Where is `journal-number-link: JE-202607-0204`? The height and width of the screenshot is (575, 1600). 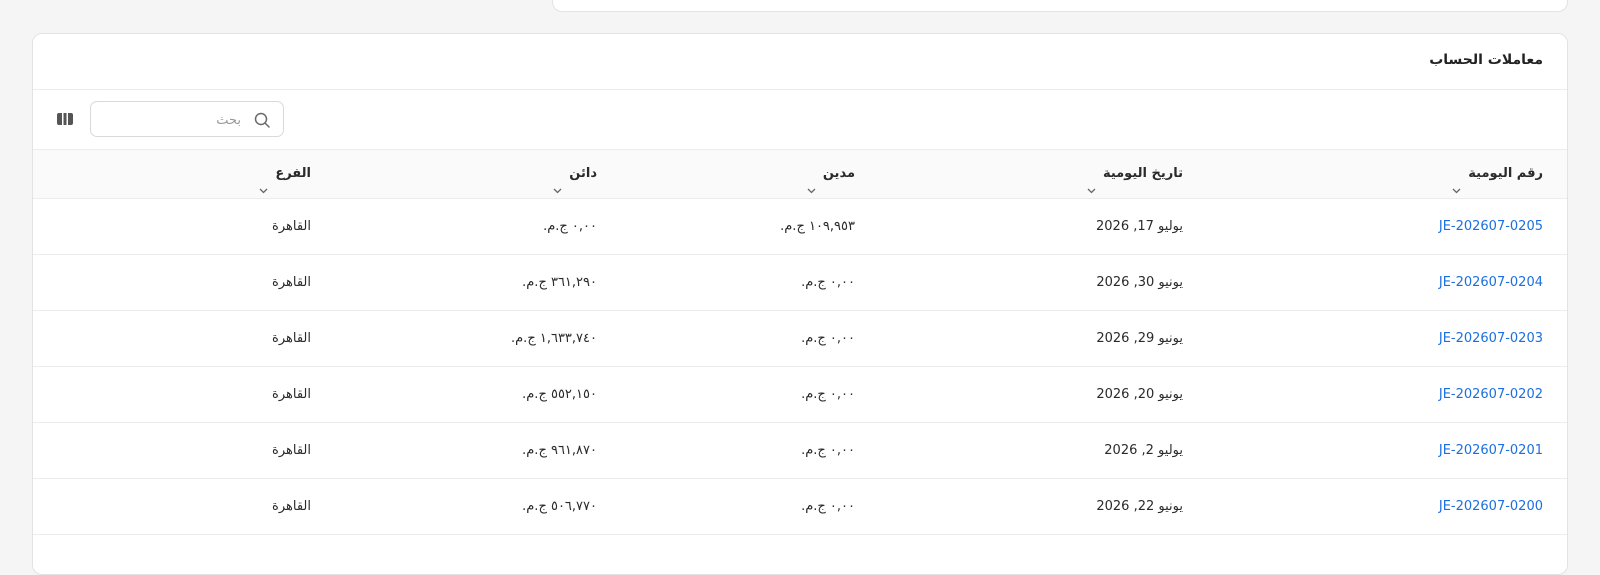 journal-number-link: JE-202607-0204 is located at coordinates (1491, 282).